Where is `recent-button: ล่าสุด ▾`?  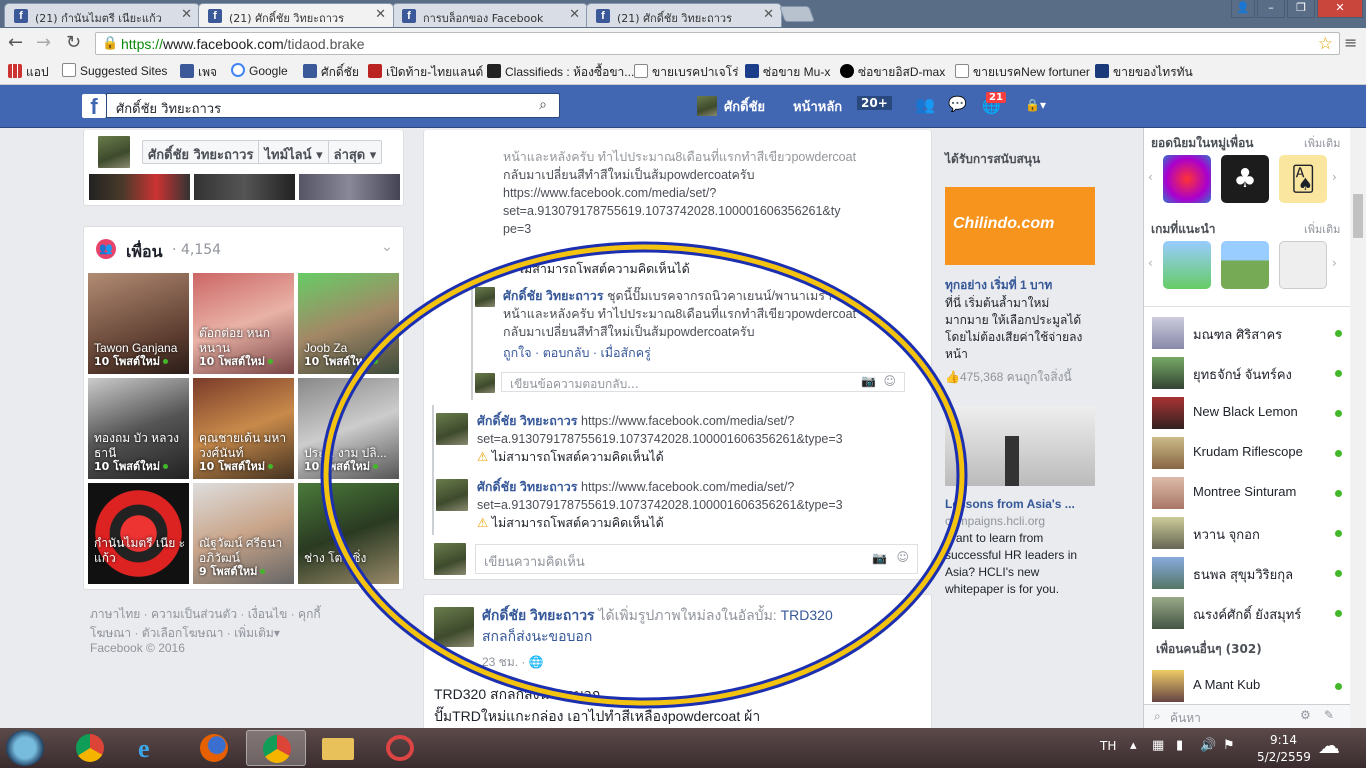 recent-button: ล่าสุด ▾ is located at coordinates (355, 152).